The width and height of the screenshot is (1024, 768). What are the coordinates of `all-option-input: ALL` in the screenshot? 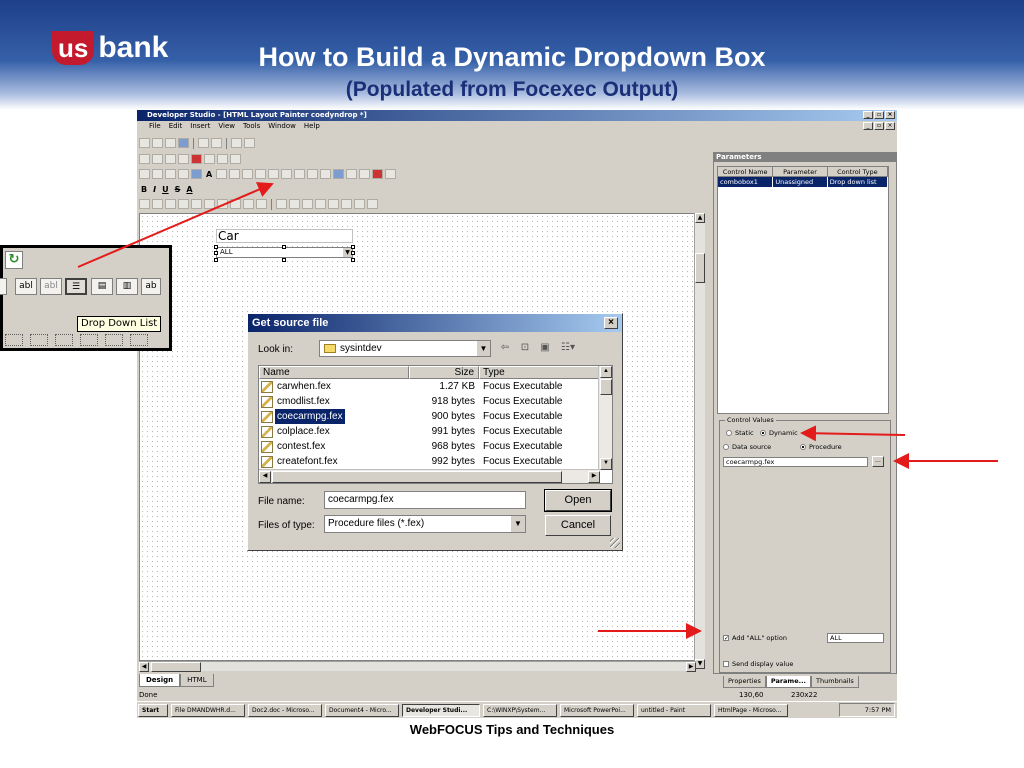 It's located at (855, 638).